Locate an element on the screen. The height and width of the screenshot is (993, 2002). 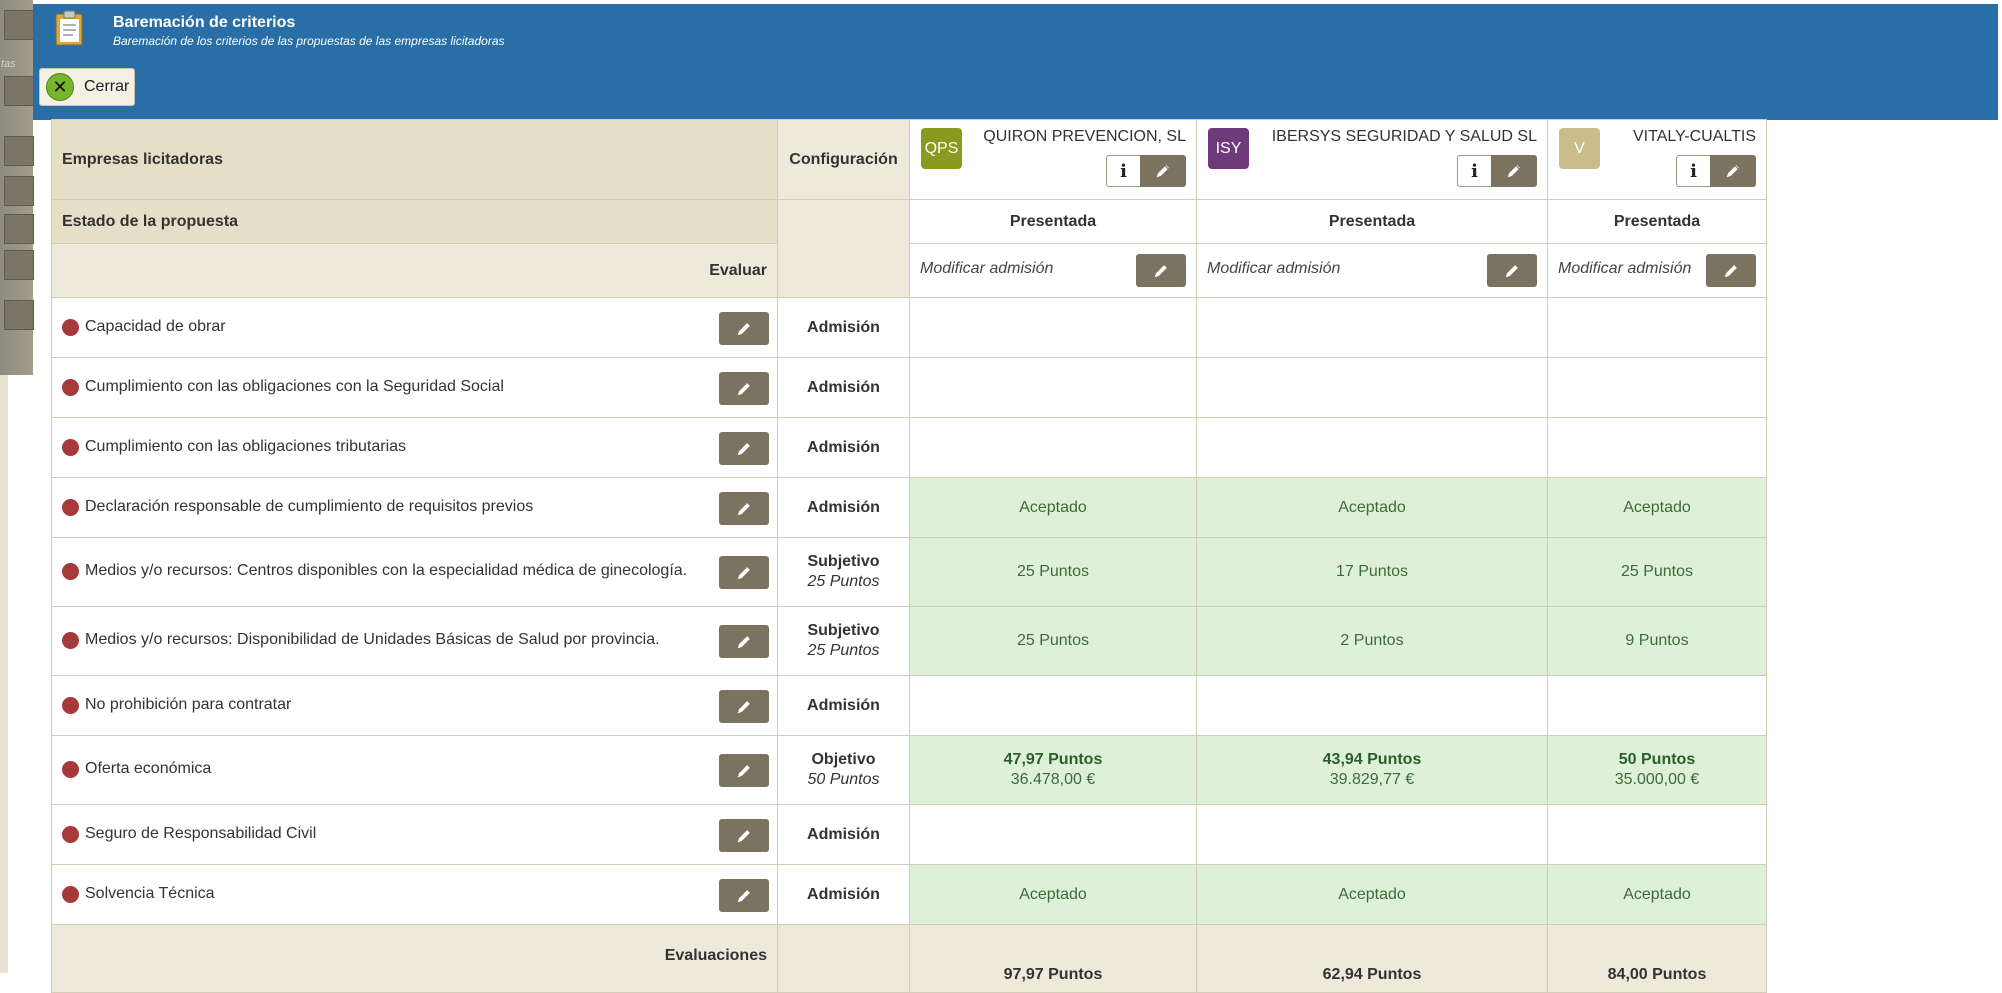
criterion-score: 25 Puntos is located at coordinates (1053, 572).